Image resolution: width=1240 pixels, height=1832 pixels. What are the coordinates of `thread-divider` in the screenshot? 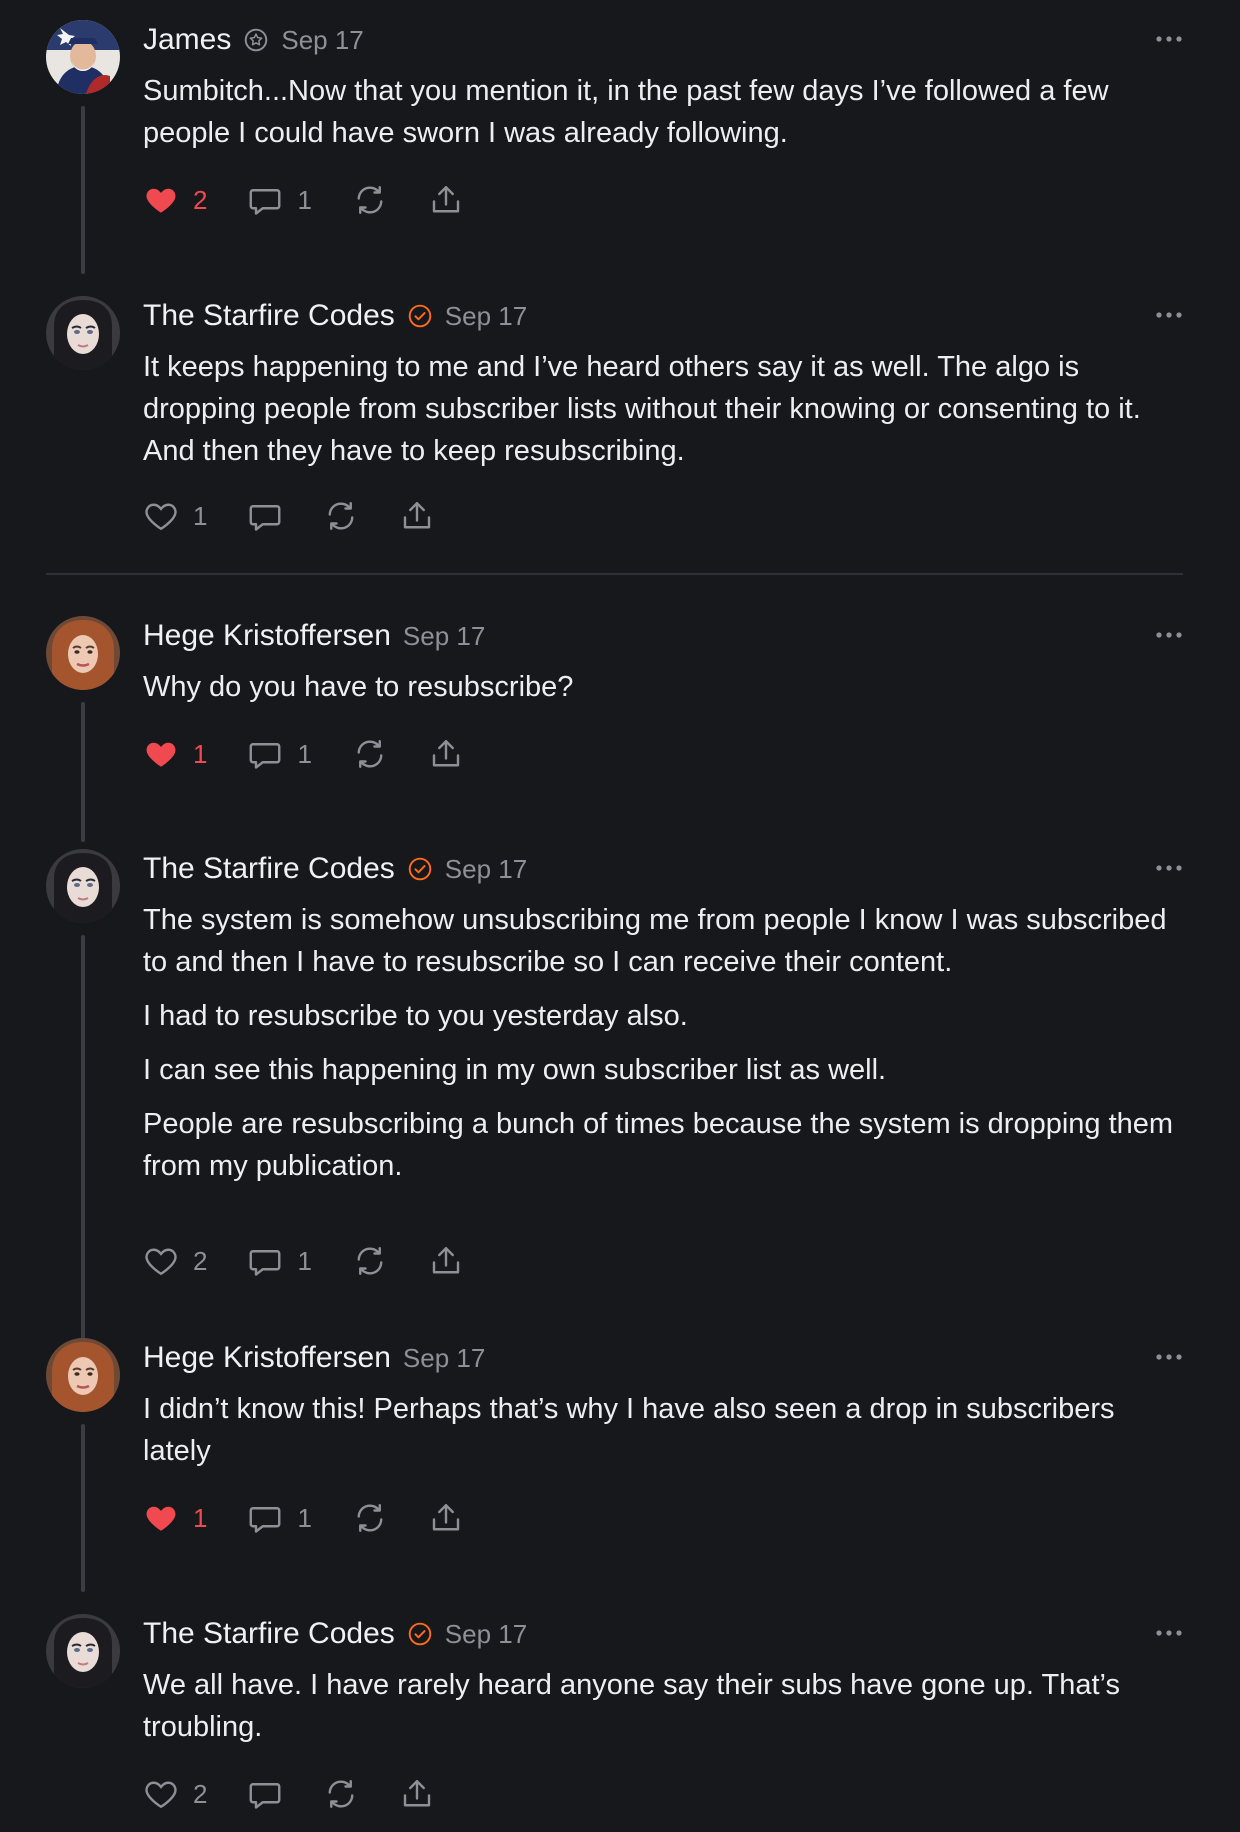 It's located at (614, 574).